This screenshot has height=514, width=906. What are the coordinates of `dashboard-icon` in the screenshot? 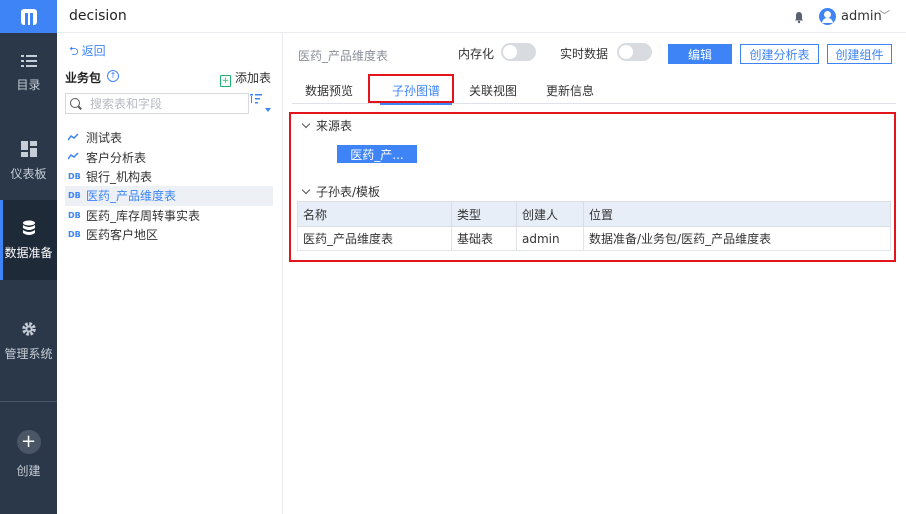 It's located at (28, 148).